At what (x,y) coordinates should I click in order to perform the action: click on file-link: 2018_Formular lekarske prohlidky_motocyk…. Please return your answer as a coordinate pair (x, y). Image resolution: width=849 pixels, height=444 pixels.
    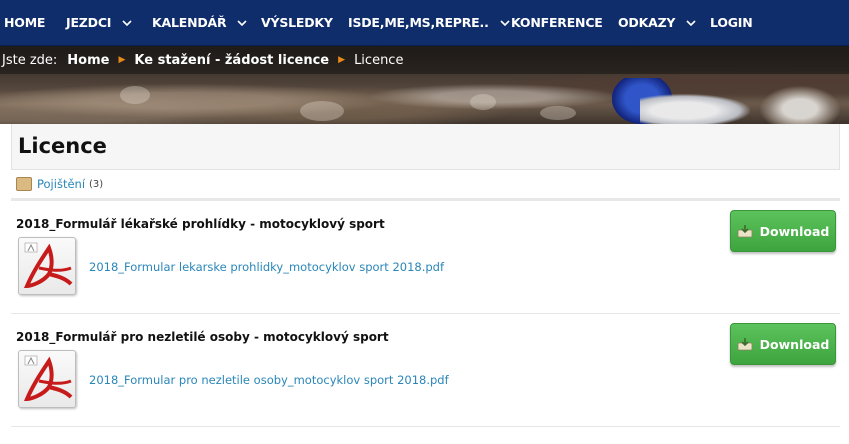
    Looking at the image, I should click on (266, 267).